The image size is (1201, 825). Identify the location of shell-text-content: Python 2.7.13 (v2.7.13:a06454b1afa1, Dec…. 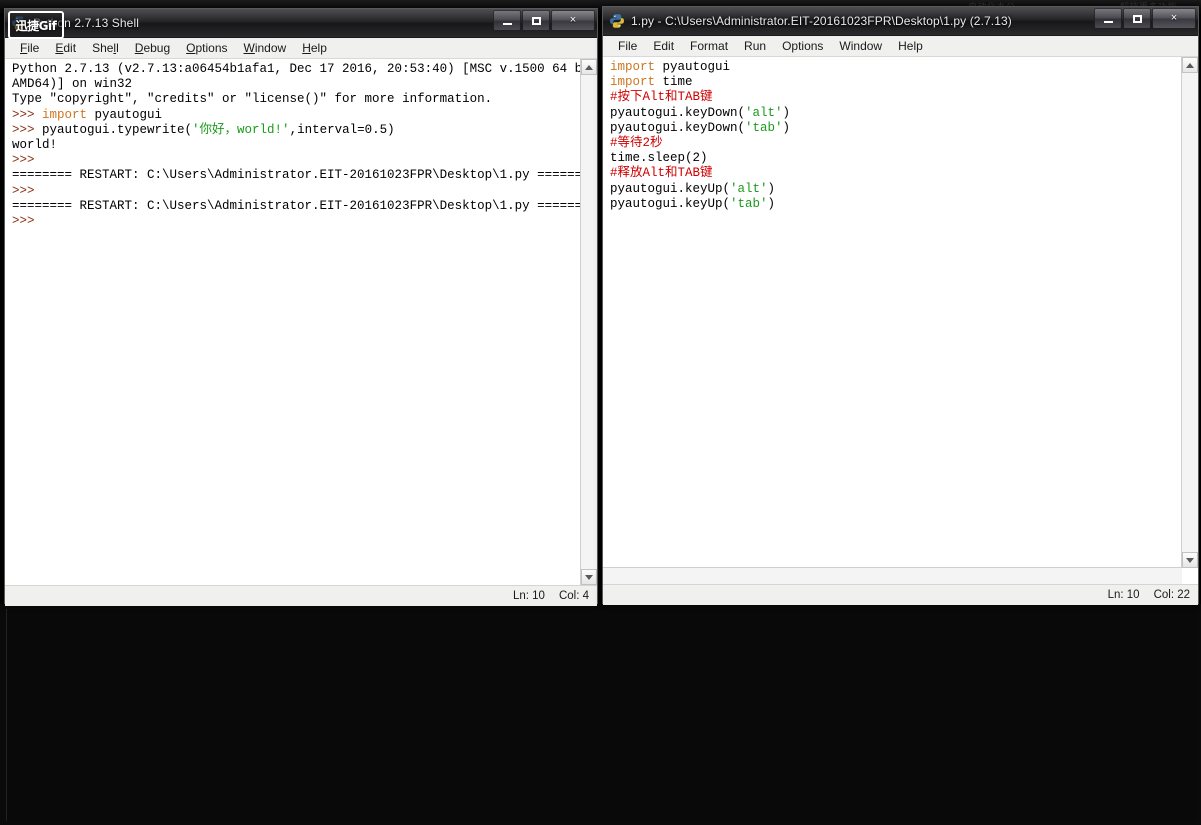
(301, 144).